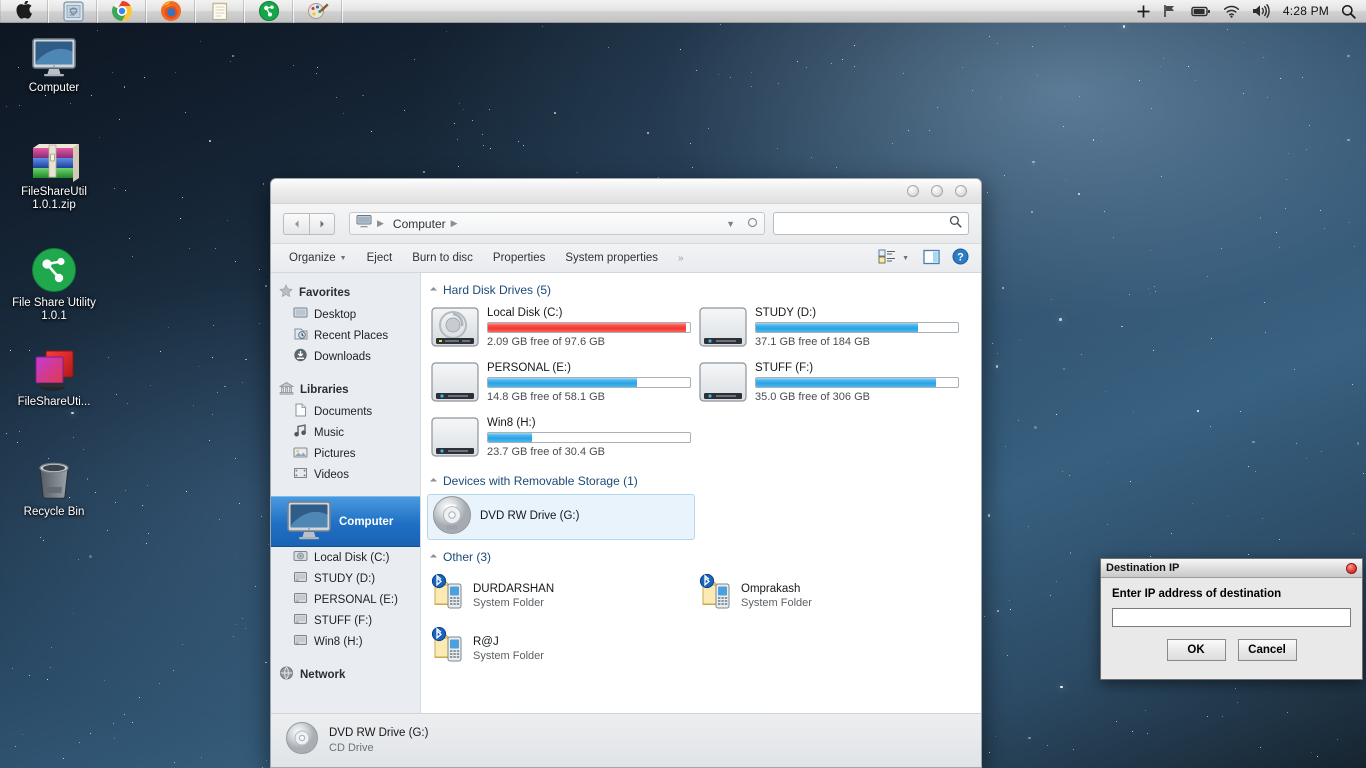 The image size is (1366, 768). What do you see at coordinates (296, 223) in the screenshot?
I see `back-arrow-icon` at bounding box center [296, 223].